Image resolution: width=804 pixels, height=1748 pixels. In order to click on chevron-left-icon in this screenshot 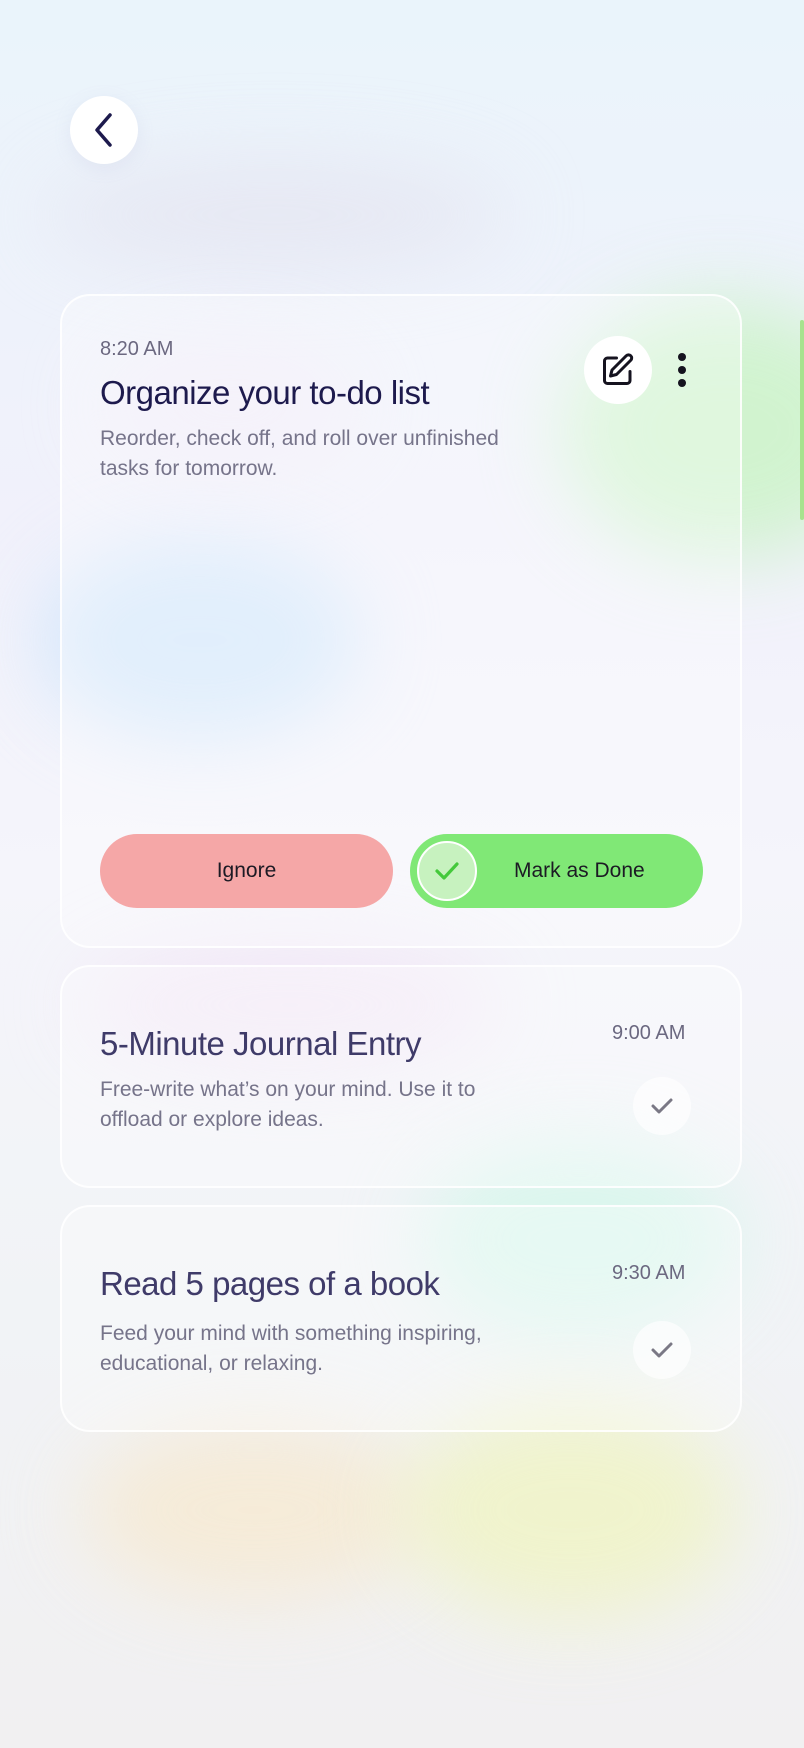, I will do `click(103, 130)`.